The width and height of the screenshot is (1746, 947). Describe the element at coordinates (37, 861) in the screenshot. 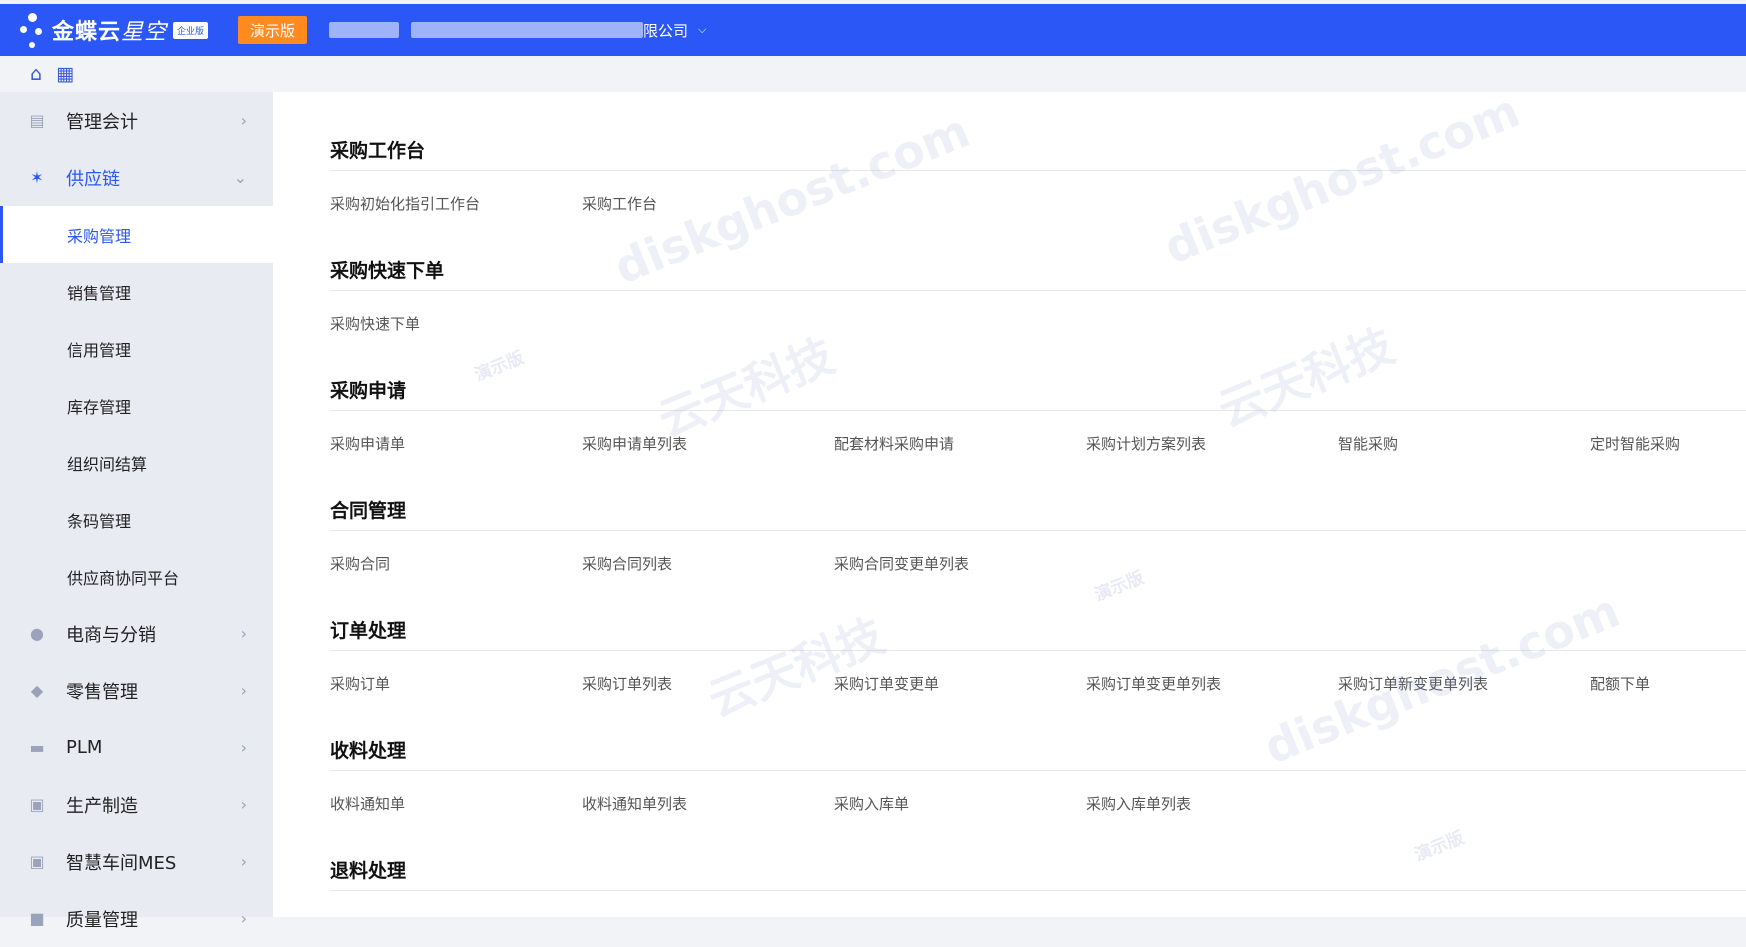

I see `workshop-icon: ▣` at that location.